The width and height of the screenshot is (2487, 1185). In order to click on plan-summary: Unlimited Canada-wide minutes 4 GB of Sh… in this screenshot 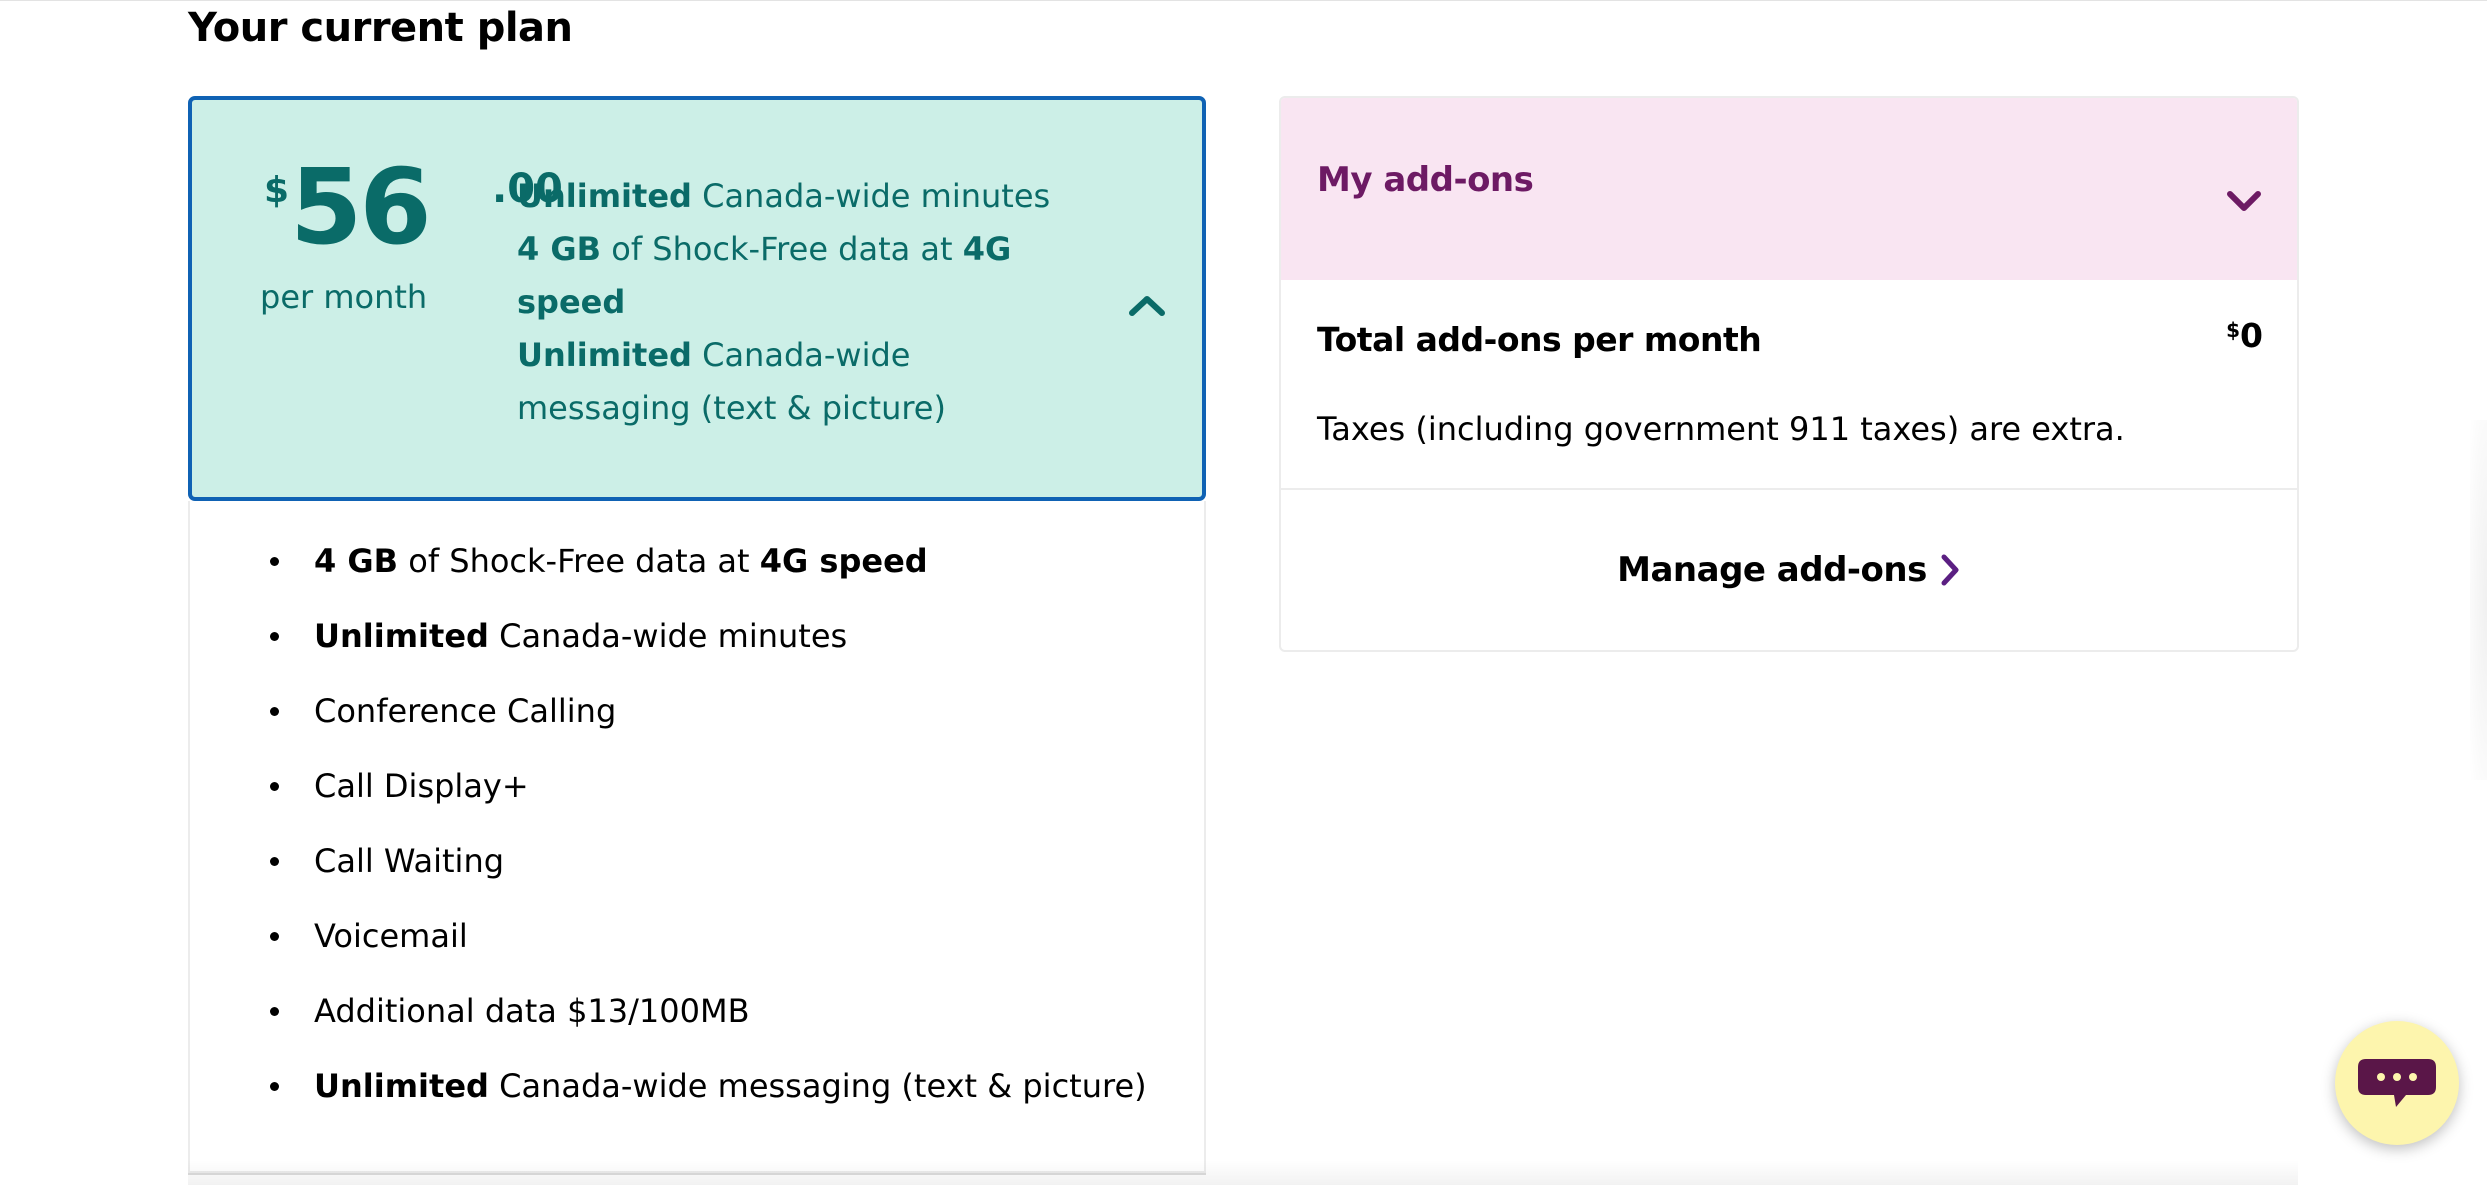, I will do `click(797, 302)`.